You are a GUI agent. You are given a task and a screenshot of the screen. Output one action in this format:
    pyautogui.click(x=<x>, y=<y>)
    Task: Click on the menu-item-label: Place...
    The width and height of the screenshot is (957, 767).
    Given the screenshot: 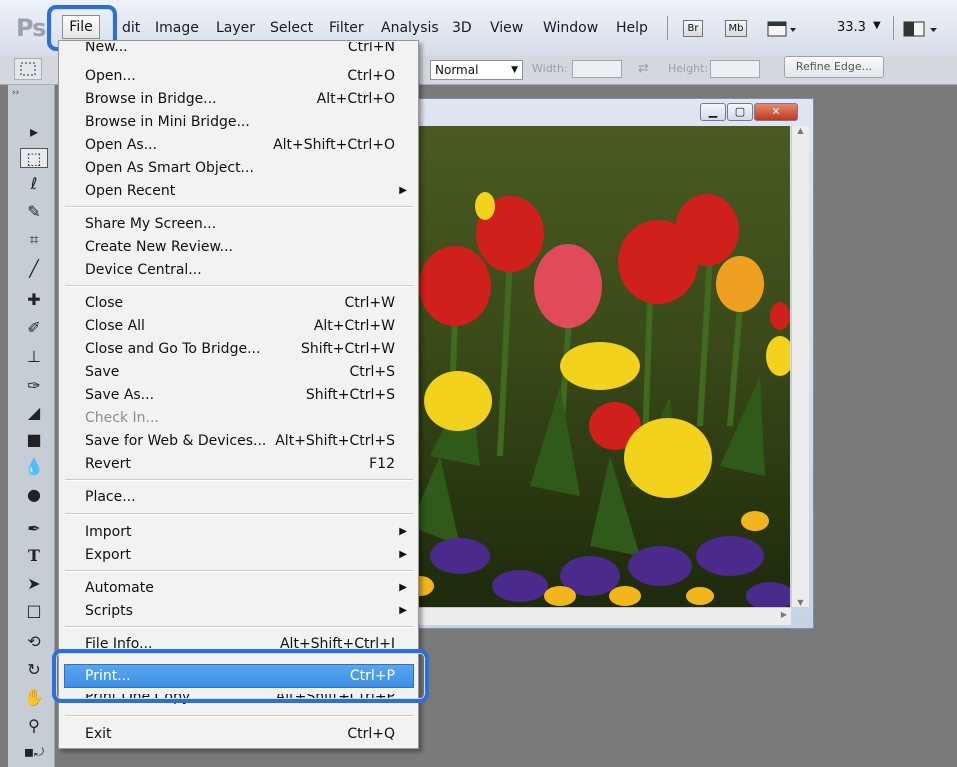 What is the action you would take?
    pyautogui.click(x=110, y=497)
    